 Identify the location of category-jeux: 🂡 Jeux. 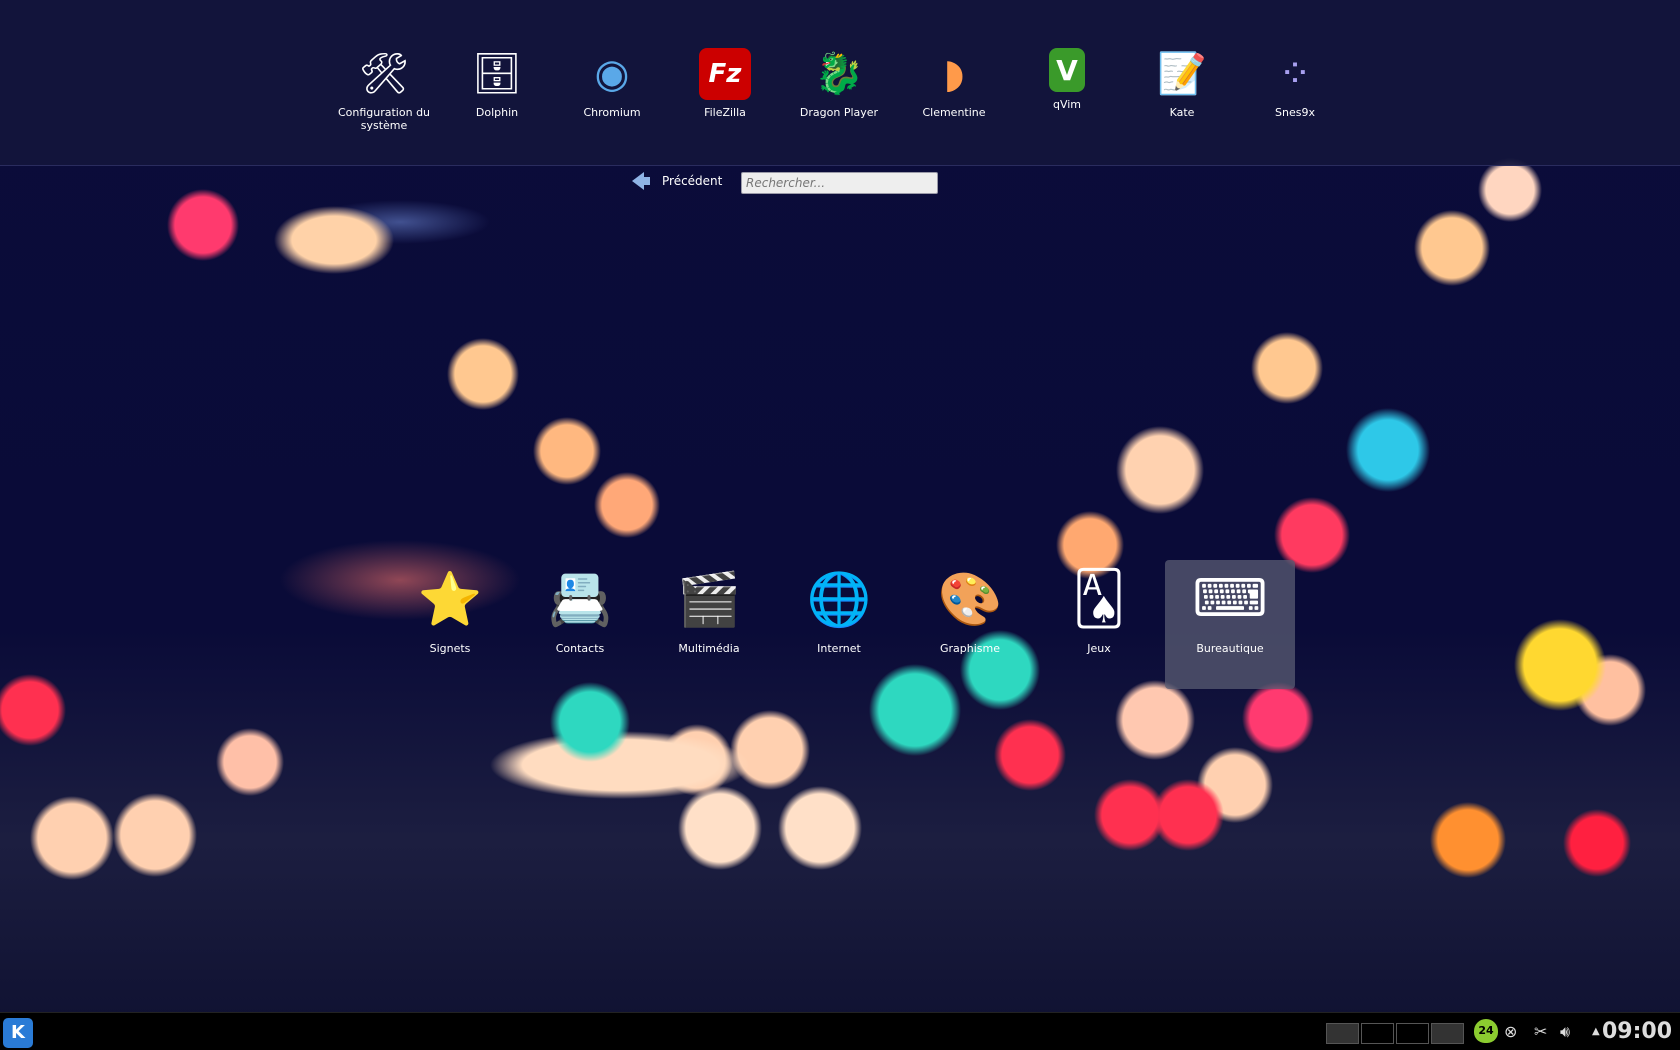
(1099, 624).